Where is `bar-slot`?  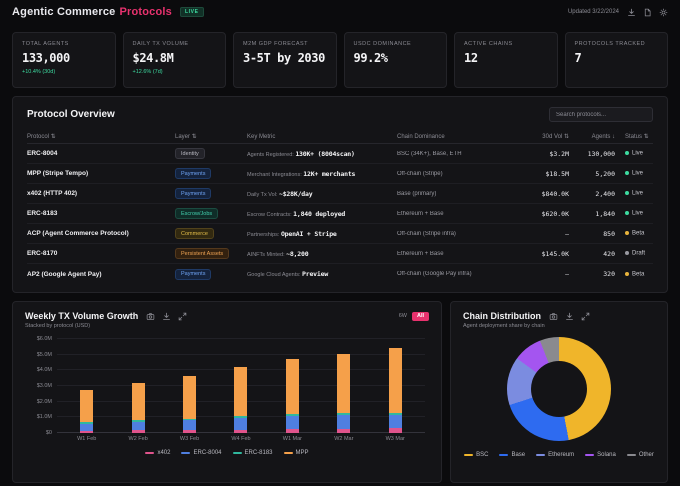
bar-slot is located at coordinates (343, 386).